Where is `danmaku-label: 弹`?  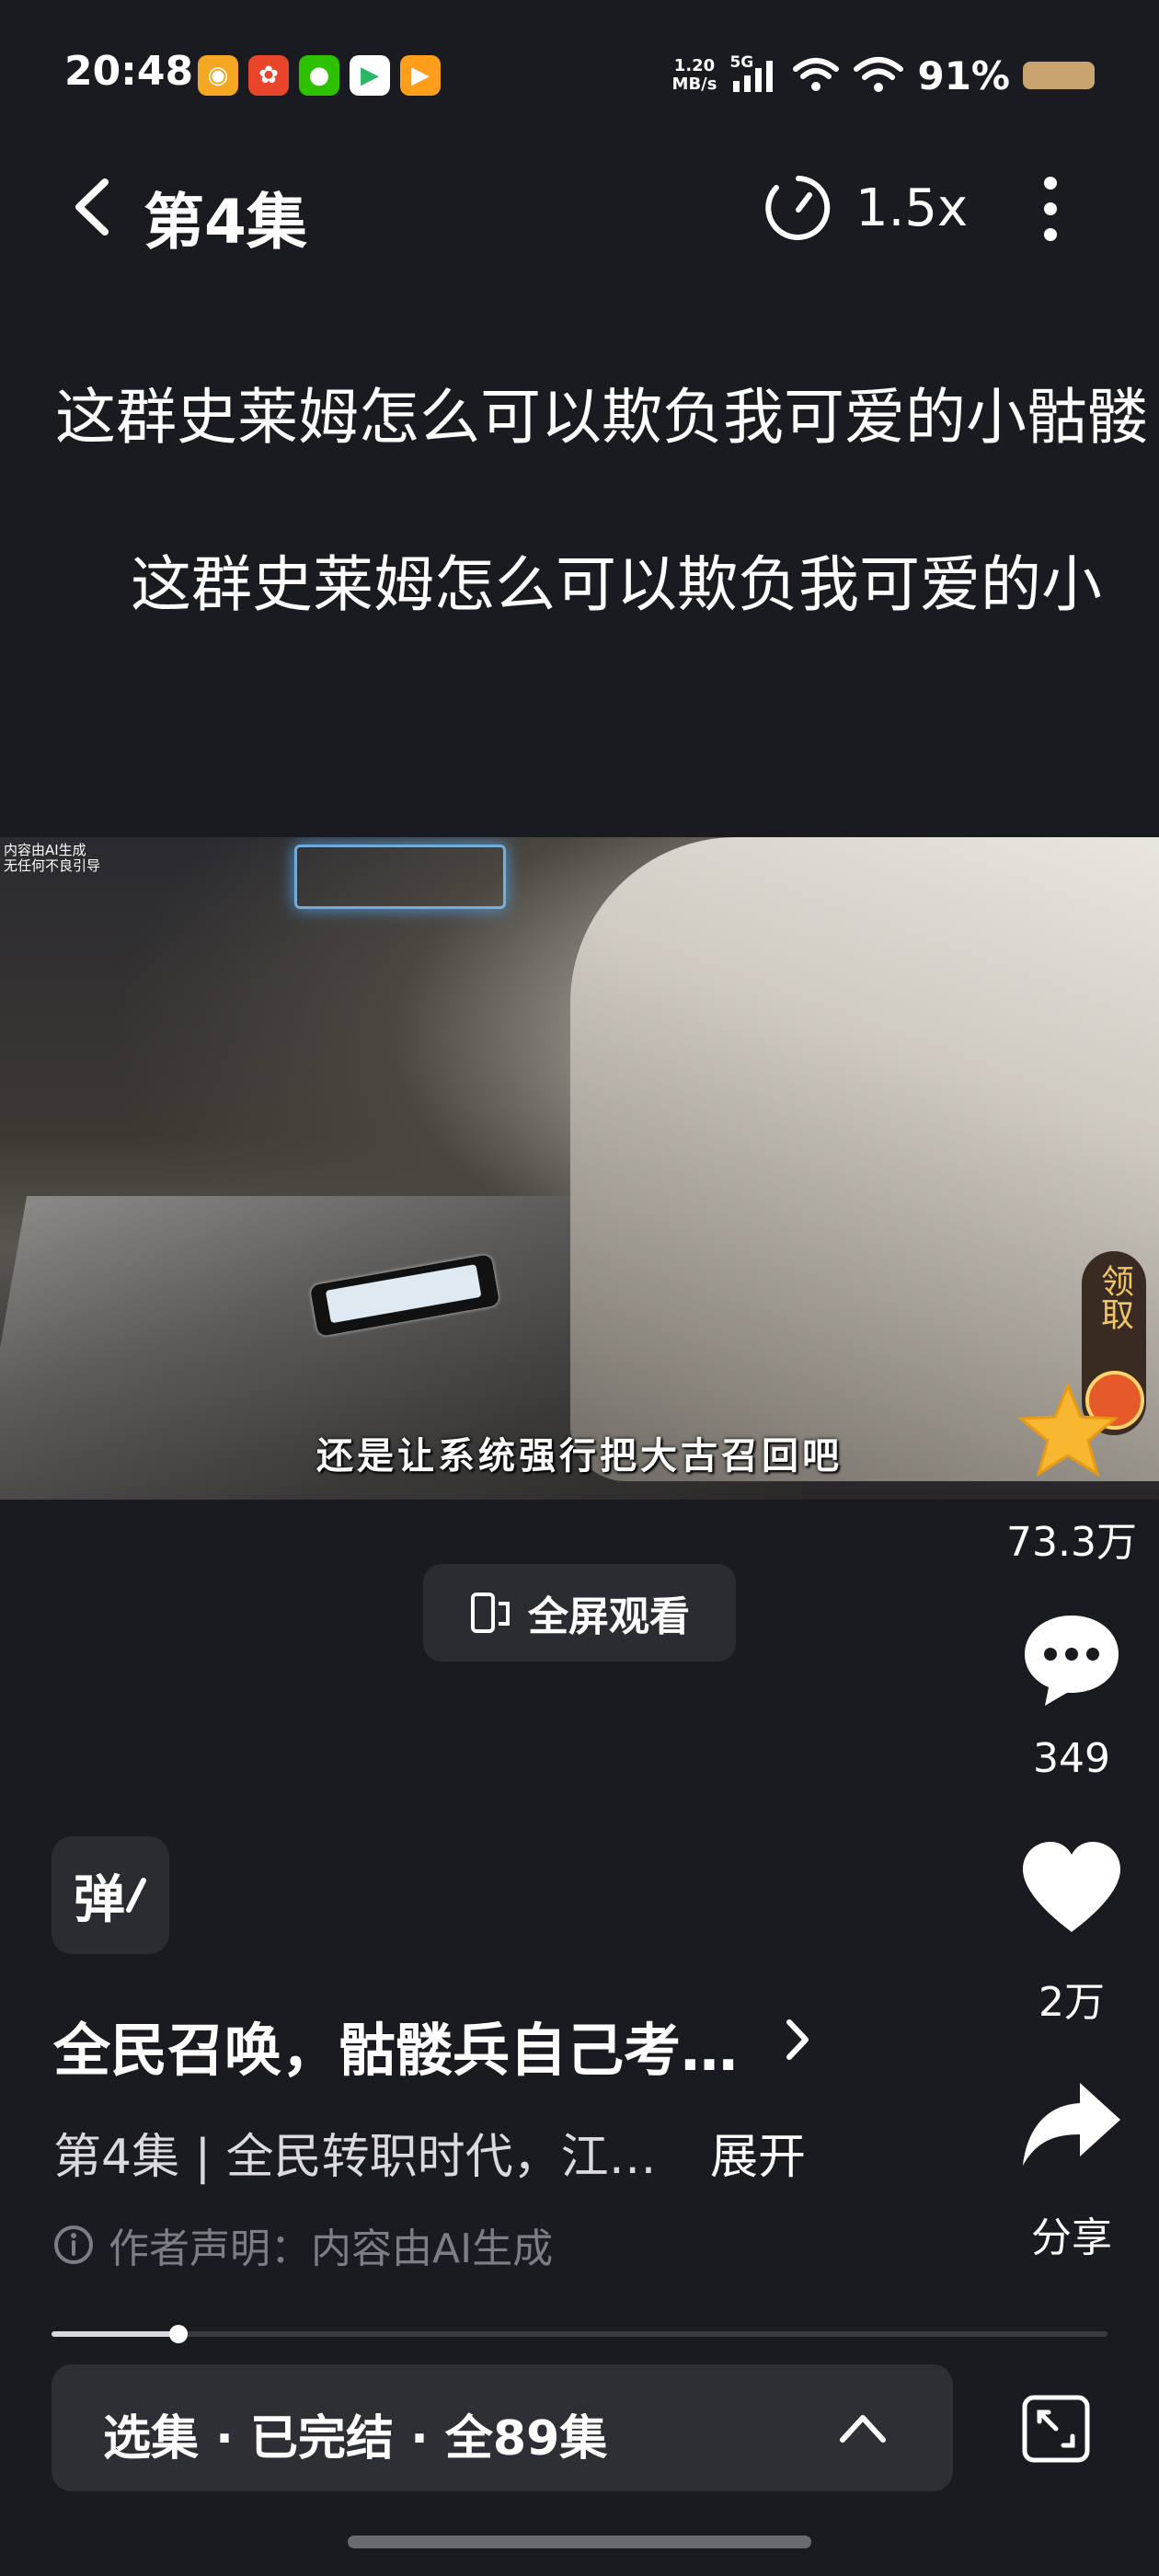 danmaku-label: 弹 is located at coordinates (99, 1899).